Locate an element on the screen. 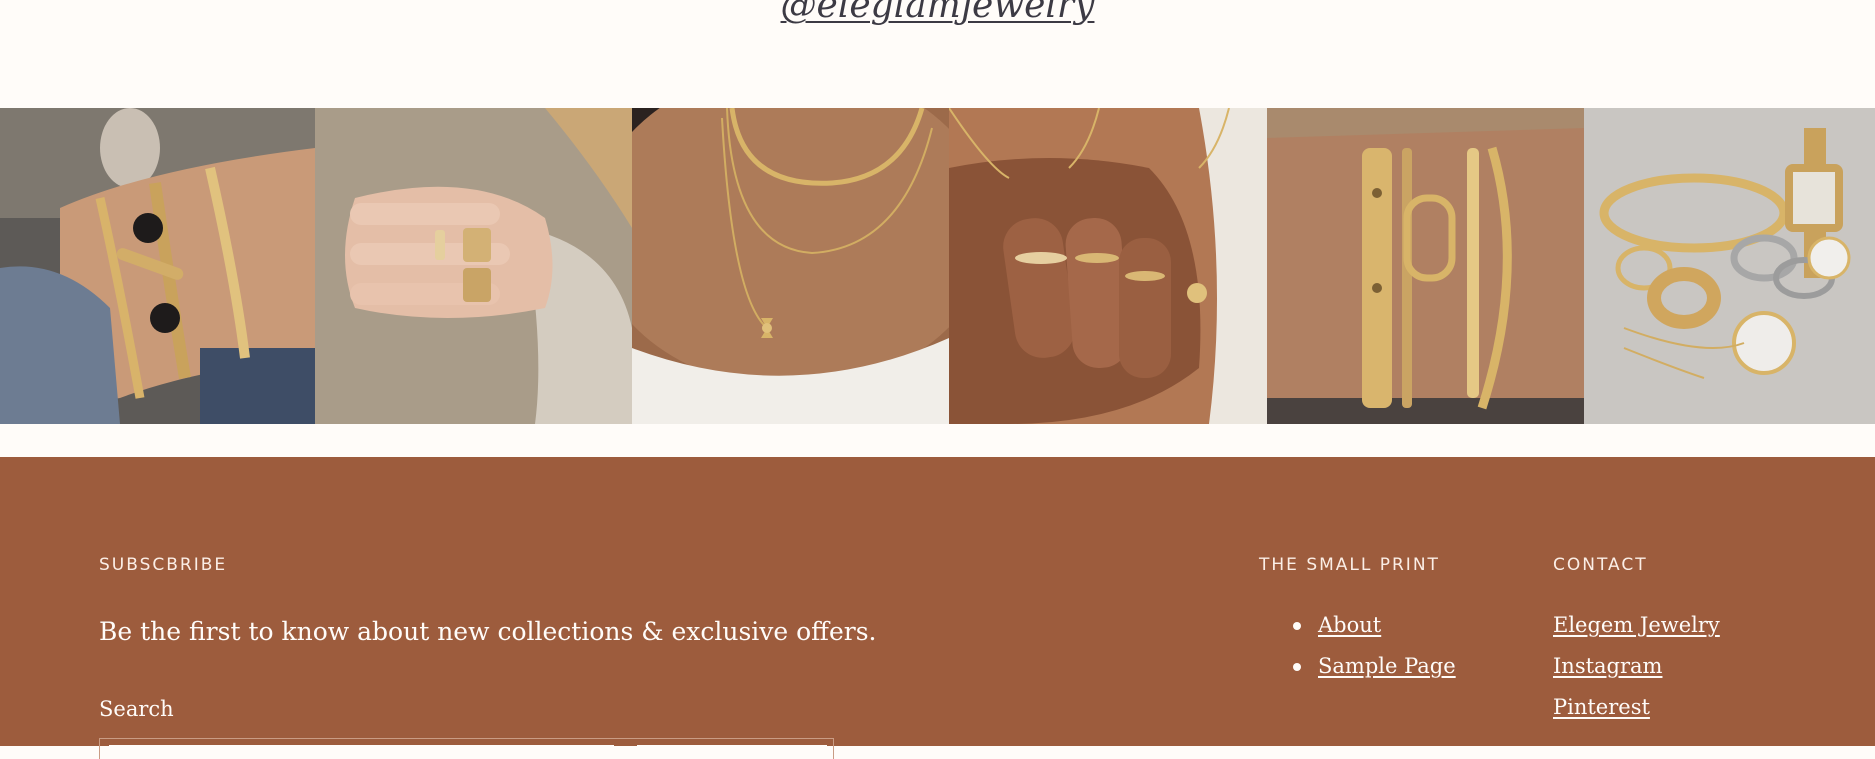 The height and width of the screenshot is (759, 1875). bangles-photo-image is located at coordinates (1425, 266).